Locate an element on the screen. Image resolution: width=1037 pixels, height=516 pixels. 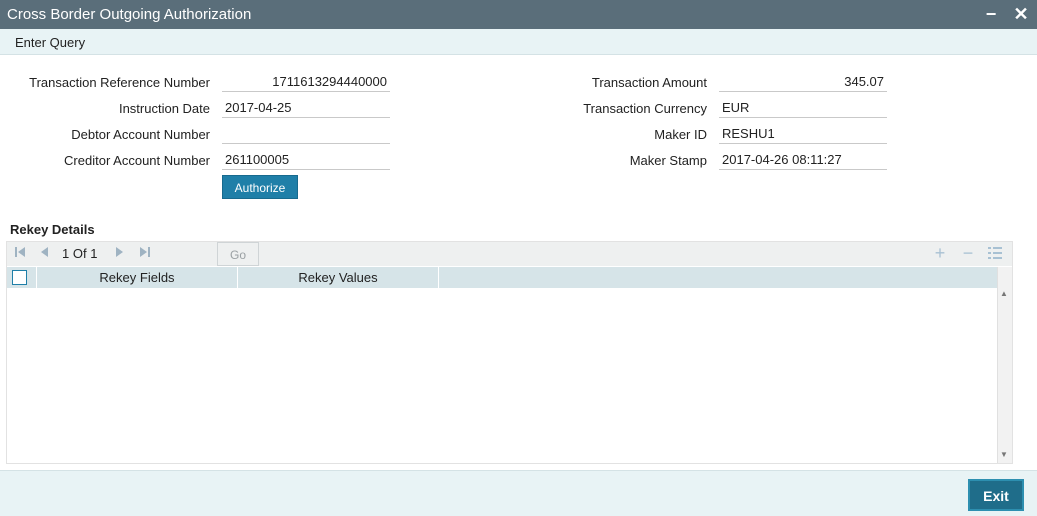
last-page-icon is located at coordinates (145, 253).